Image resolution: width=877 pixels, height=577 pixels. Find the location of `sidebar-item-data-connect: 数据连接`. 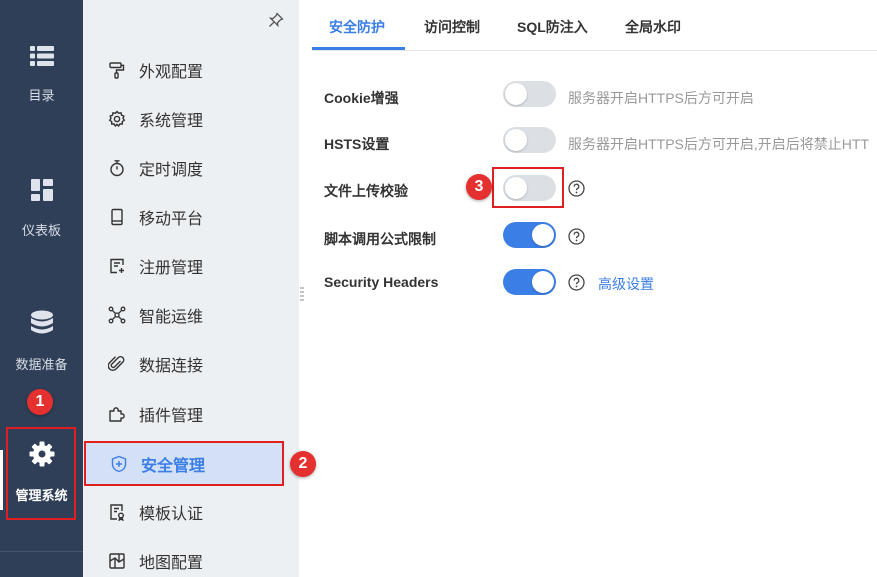

sidebar-item-data-connect: 数据连接 is located at coordinates (191, 364).